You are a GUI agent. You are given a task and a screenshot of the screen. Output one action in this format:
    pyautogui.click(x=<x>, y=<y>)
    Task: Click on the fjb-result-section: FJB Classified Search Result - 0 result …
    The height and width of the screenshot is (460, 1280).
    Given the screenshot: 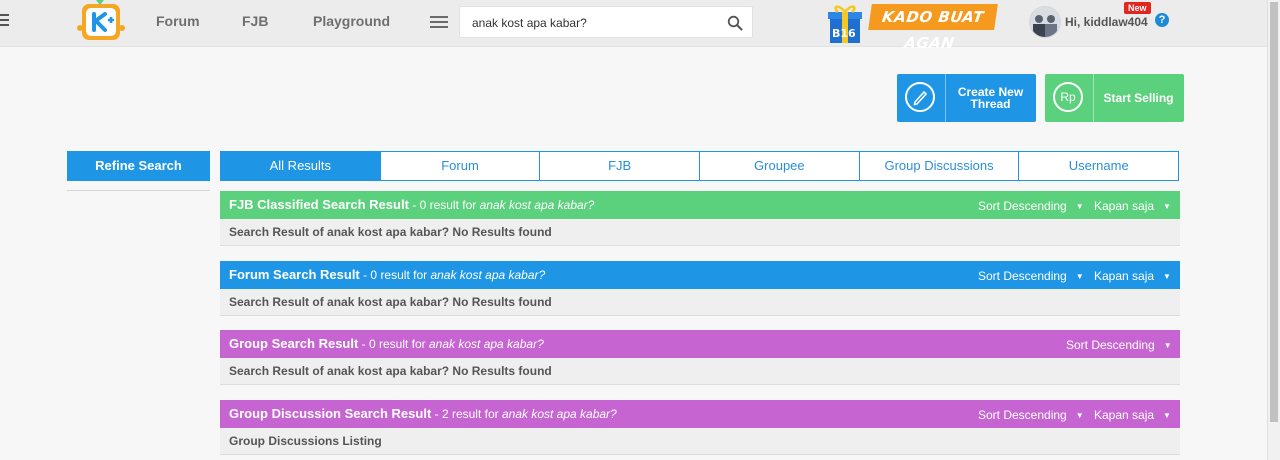 What is the action you would take?
    pyautogui.click(x=700, y=218)
    